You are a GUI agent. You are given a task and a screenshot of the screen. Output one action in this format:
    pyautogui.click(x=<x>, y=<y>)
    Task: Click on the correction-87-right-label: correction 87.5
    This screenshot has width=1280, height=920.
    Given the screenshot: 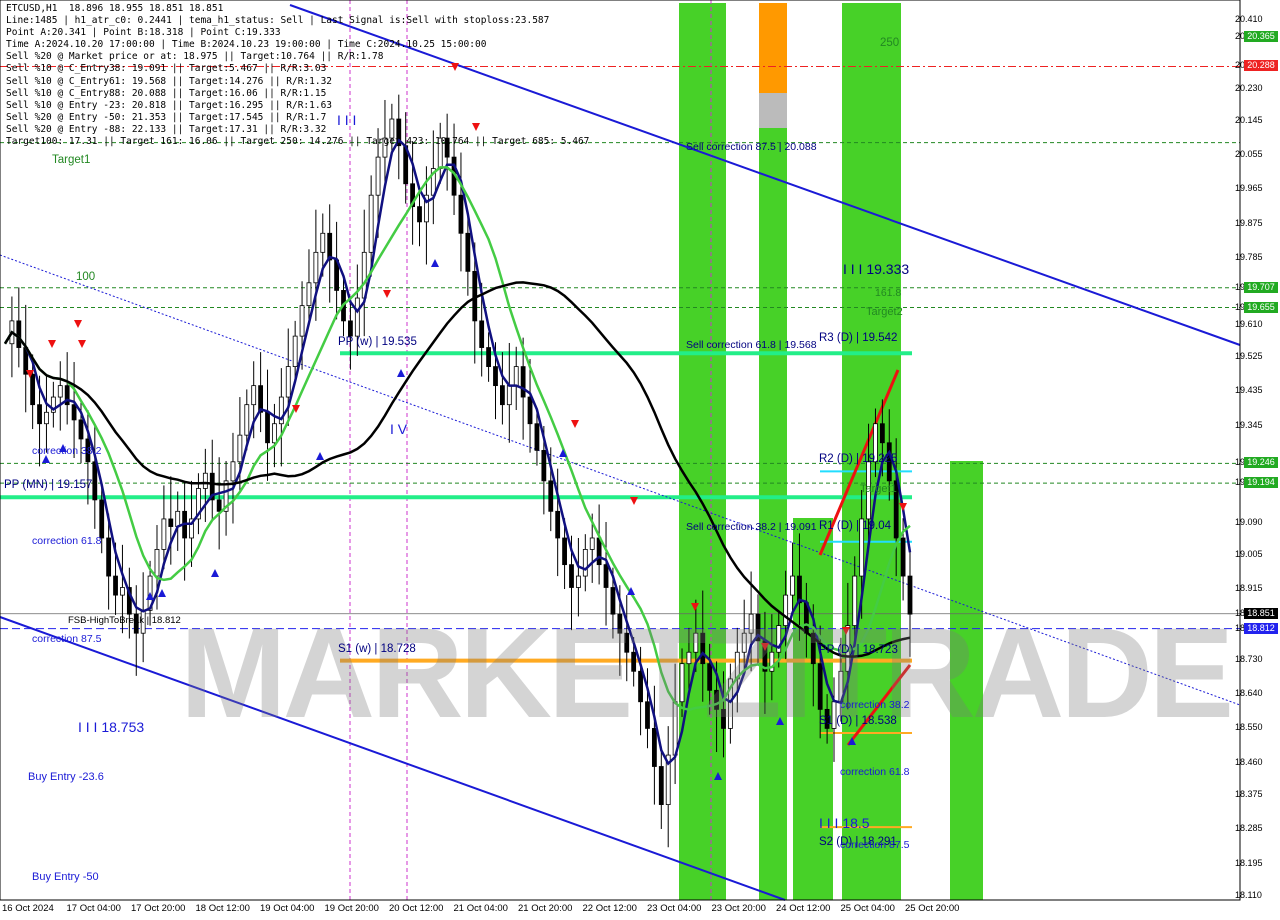 What is the action you would take?
    pyautogui.click(x=875, y=845)
    